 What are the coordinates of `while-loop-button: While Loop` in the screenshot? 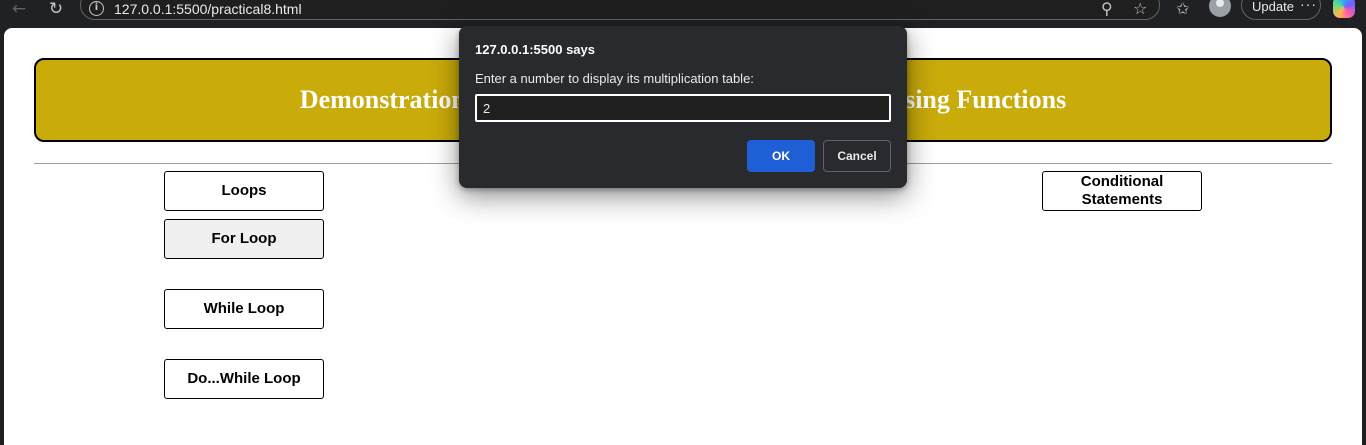 It's located at (244, 309).